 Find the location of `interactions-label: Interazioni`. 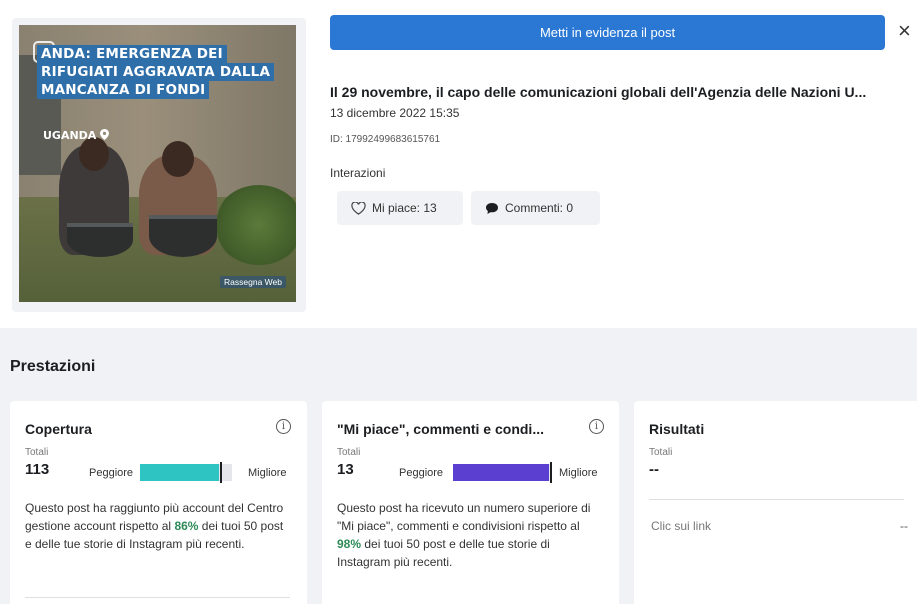

interactions-label: Interazioni is located at coordinates (358, 173).